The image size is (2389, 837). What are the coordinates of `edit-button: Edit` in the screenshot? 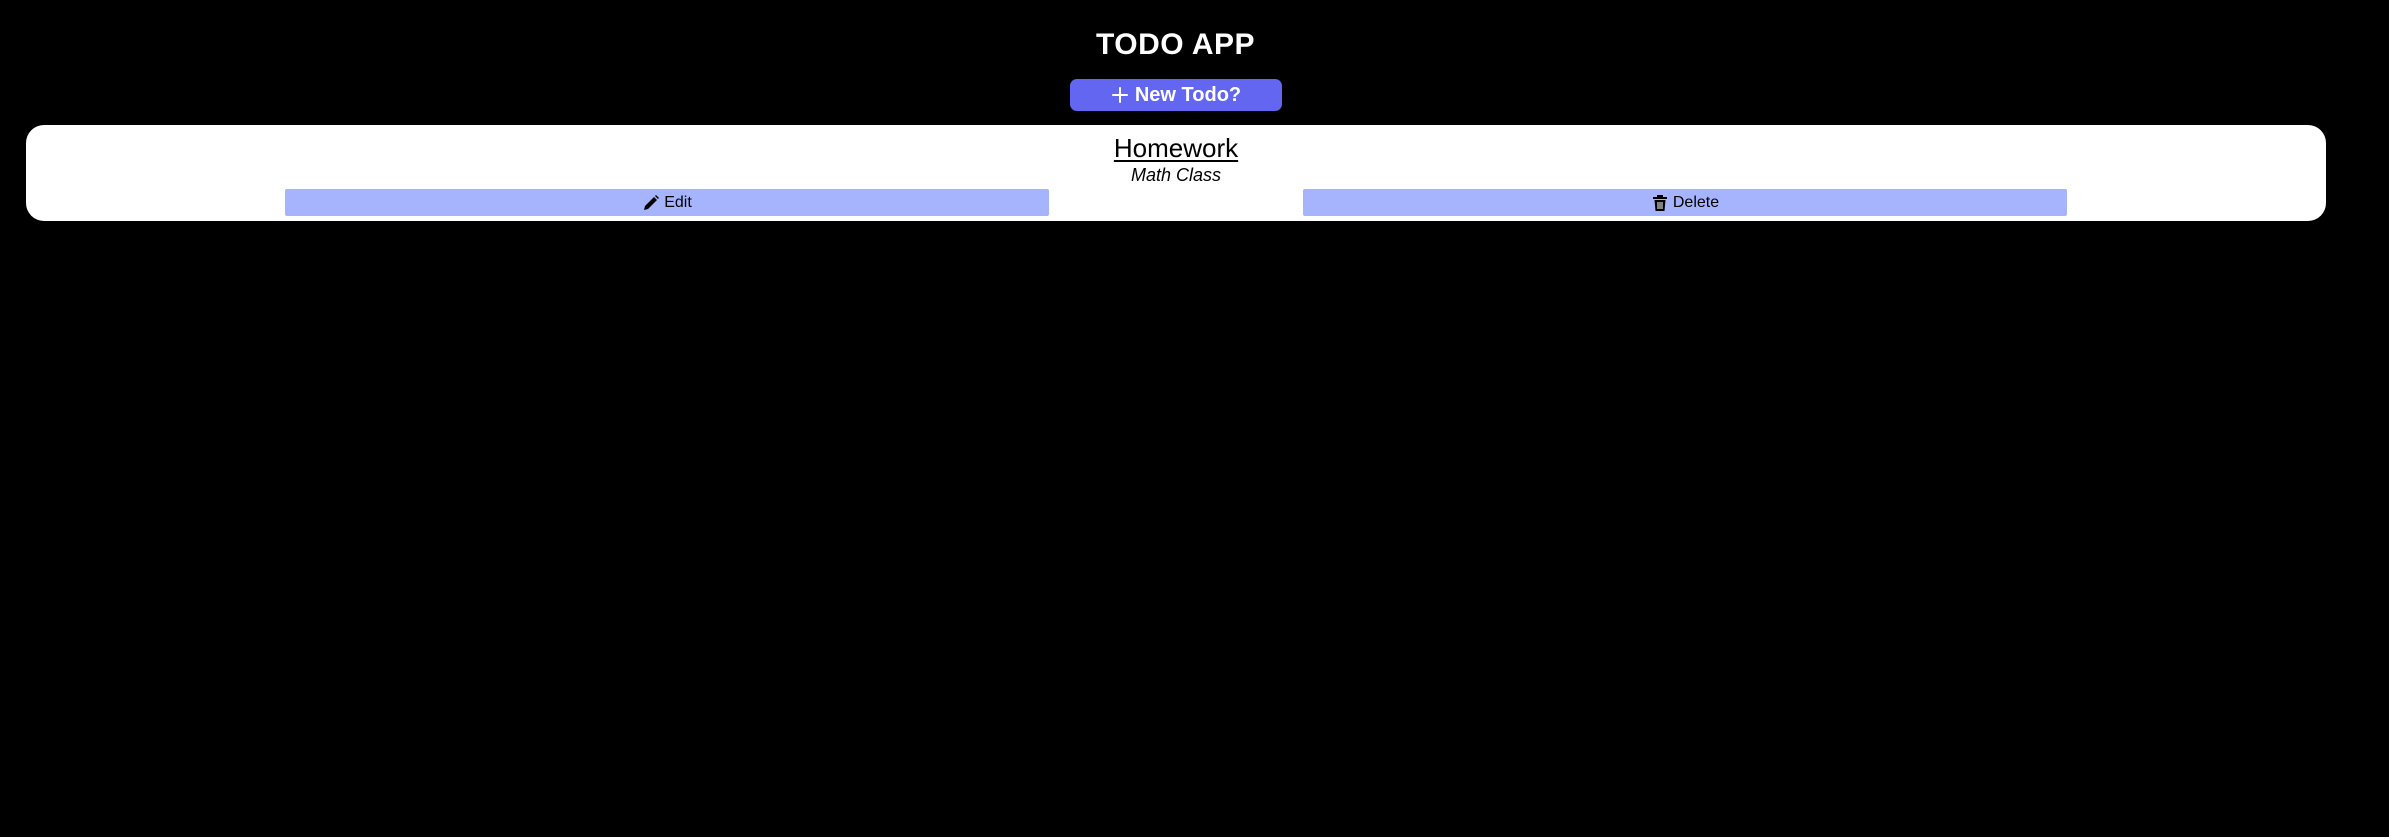 It's located at (667, 202).